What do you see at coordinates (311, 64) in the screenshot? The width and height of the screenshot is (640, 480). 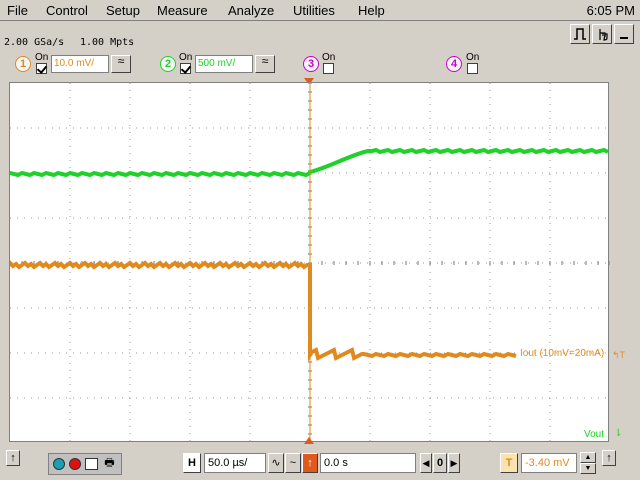 I see `channel-3-number: 3` at bounding box center [311, 64].